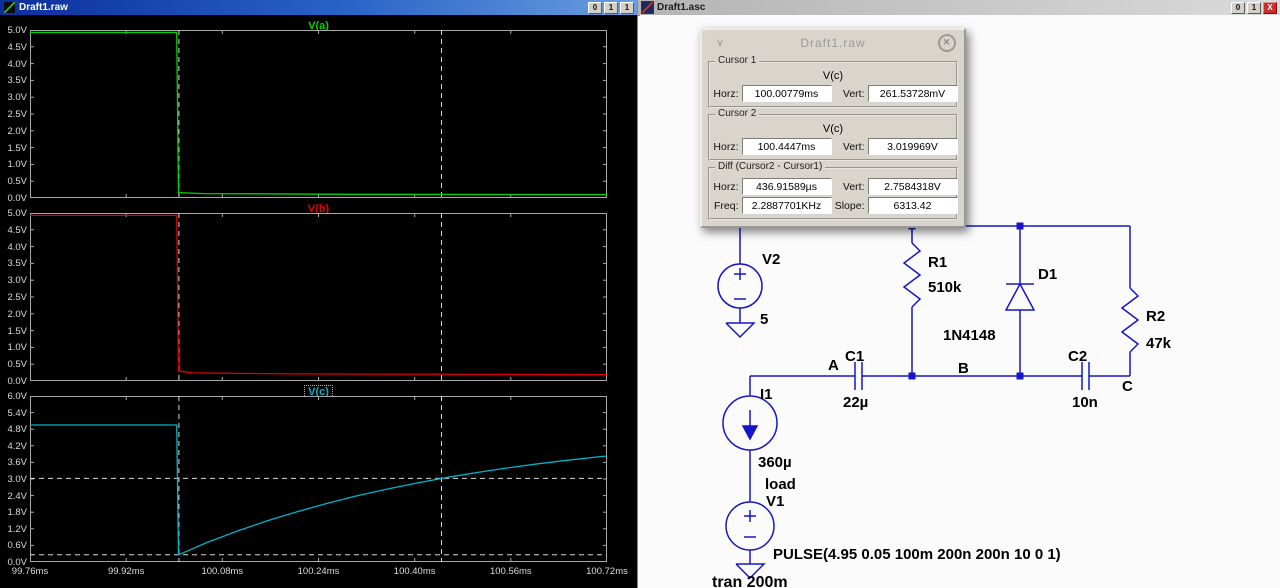 This screenshot has width=1280, height=588. Describe the element at coordinates (764, 319) in the screenshot. I see `v2-value-label: 5` at that location.